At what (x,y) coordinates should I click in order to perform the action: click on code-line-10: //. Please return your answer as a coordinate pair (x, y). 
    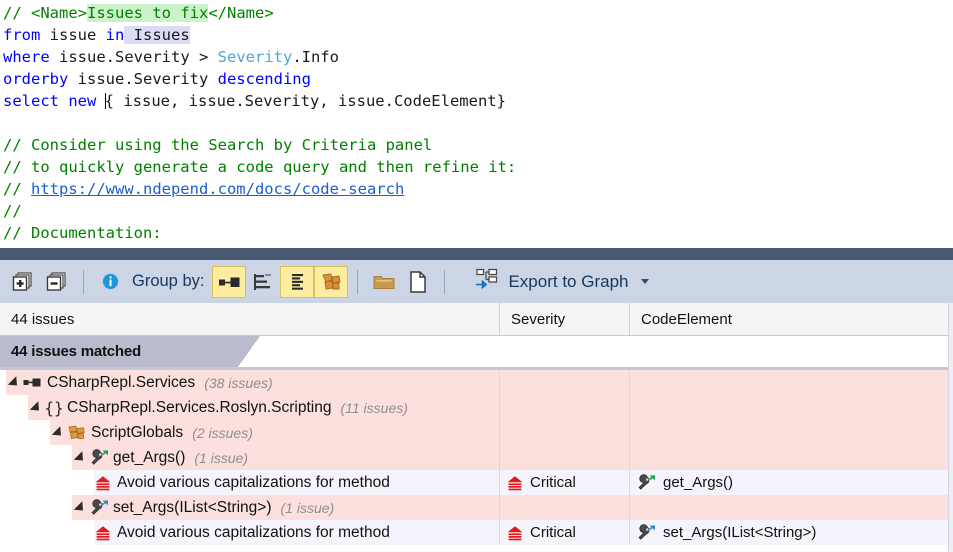
    Looking at the image, I should click on (478, 211).